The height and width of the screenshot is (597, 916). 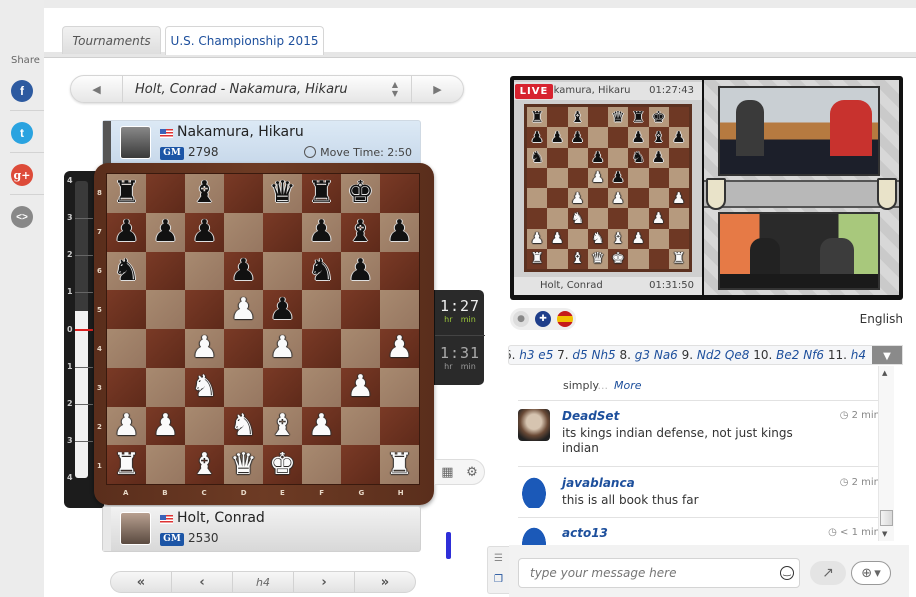 What do you see at coordinates (243, 193) in the screenshot?
I see `square-d8` at bounding box center [243, 193].